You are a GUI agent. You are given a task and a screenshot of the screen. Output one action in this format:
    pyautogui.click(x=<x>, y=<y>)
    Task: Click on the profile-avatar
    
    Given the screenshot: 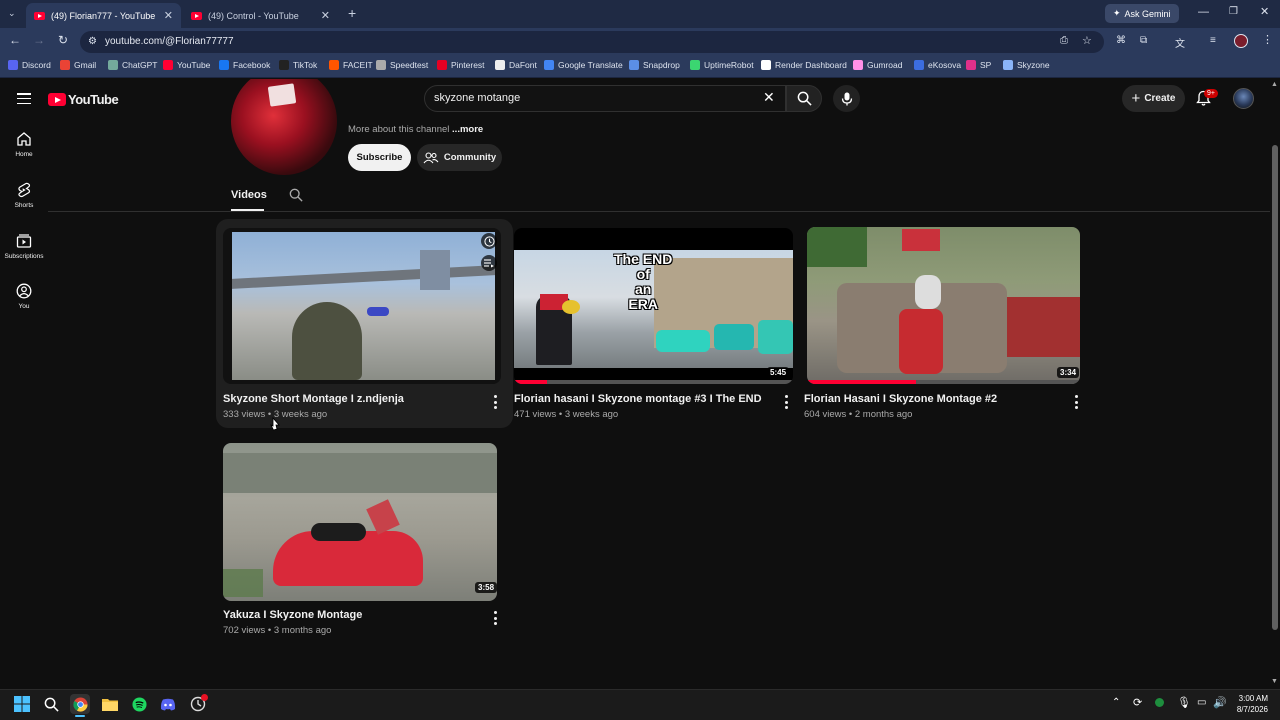 What is the action you would take?
    pyautogui.click(x=1241, y=41)
    